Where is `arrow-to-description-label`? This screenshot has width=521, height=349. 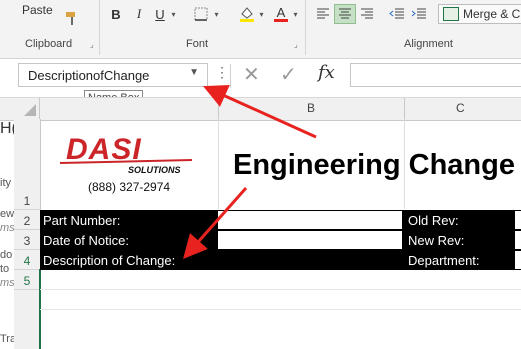 arrow-to-description-label is located at coordinates (215, 223).